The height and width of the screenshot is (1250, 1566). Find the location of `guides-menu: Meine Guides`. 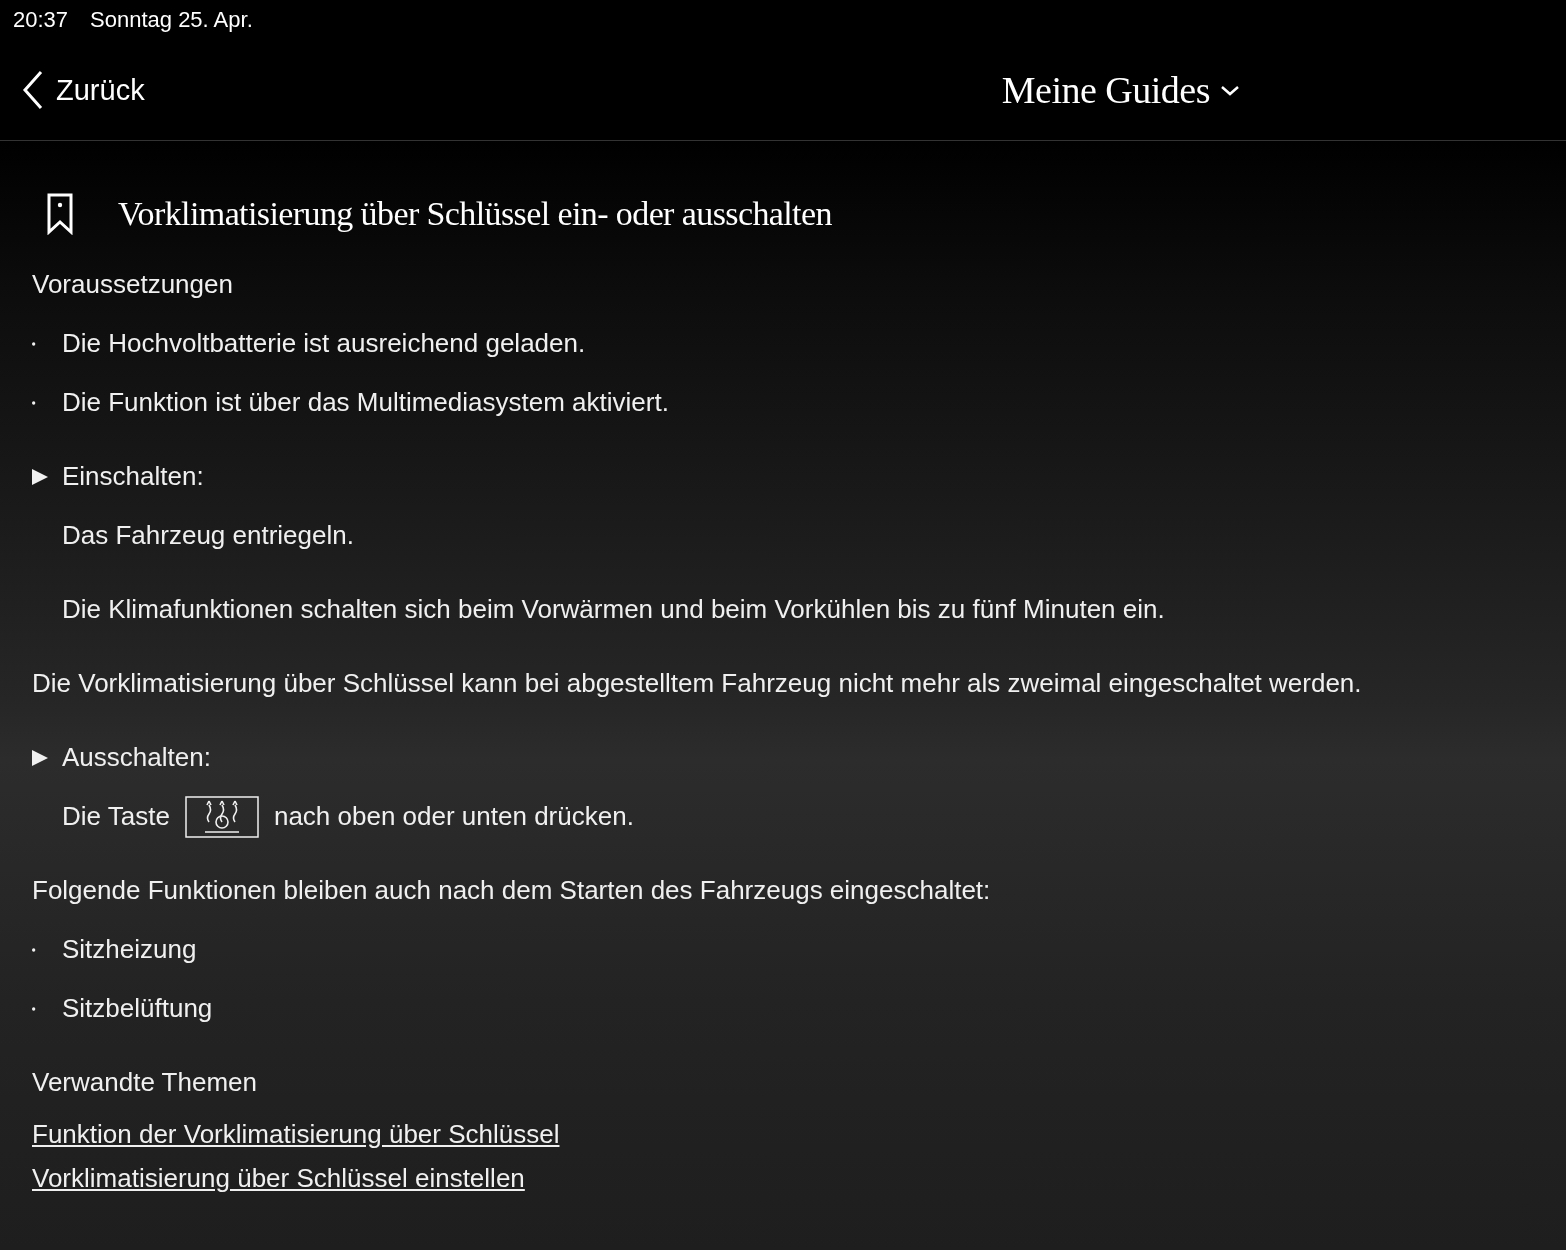

guides-menu: Meine Guides is located at coordinates (1120, 90).